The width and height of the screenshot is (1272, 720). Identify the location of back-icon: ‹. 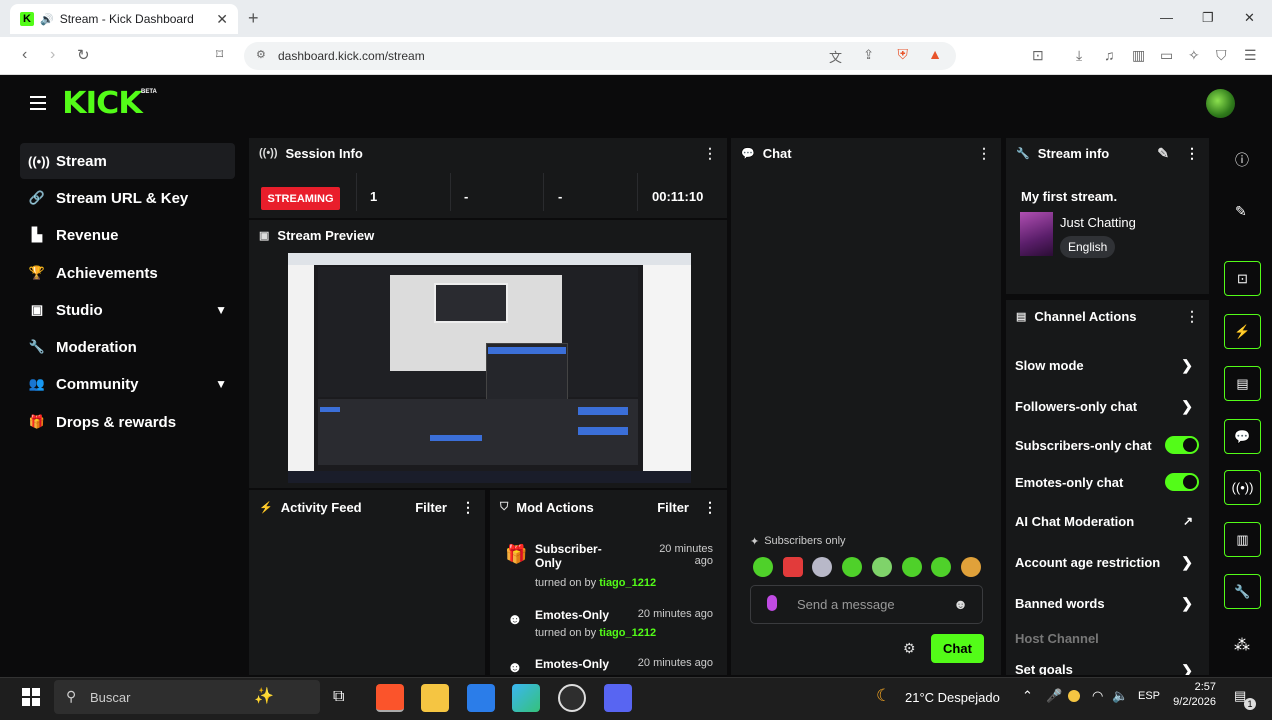
(24, 55).